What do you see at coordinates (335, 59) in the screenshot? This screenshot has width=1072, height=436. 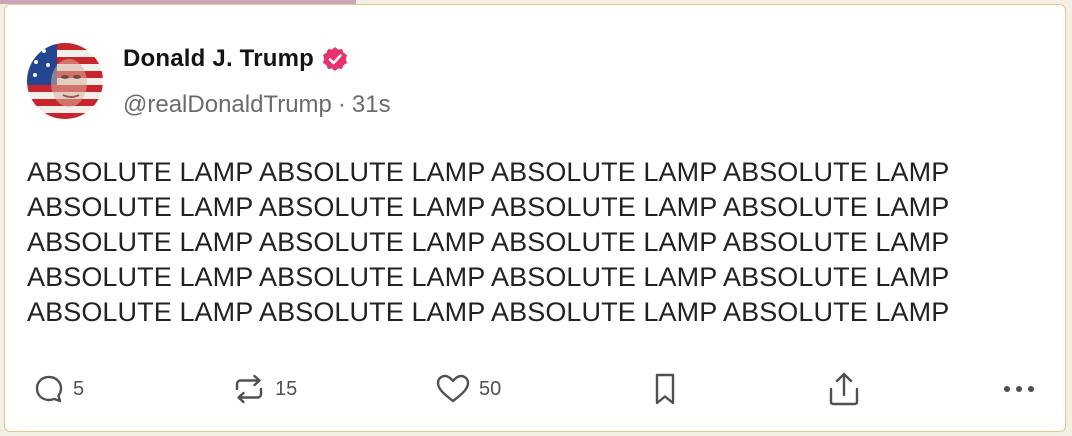 I see `verified-badge-icon` at bounding box center [335, 59].